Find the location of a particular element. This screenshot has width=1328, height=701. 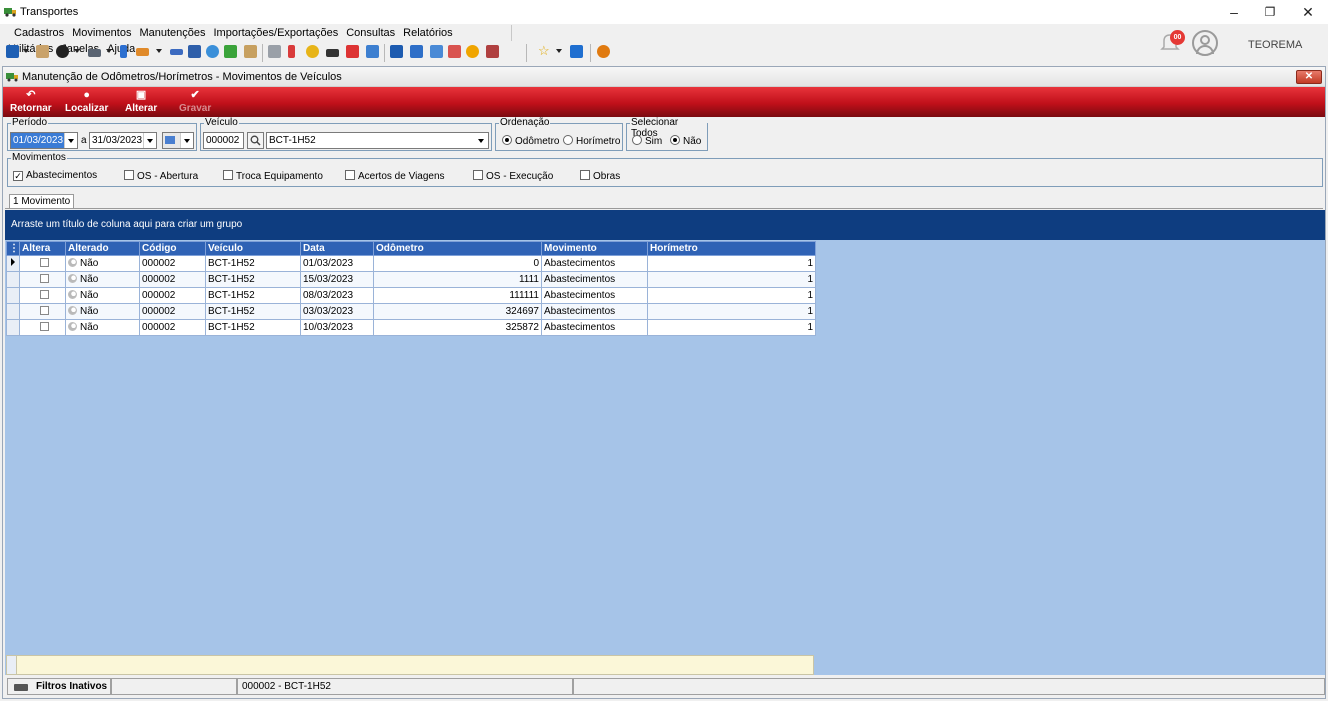

truck-icon is located at coordinates (94, 53).